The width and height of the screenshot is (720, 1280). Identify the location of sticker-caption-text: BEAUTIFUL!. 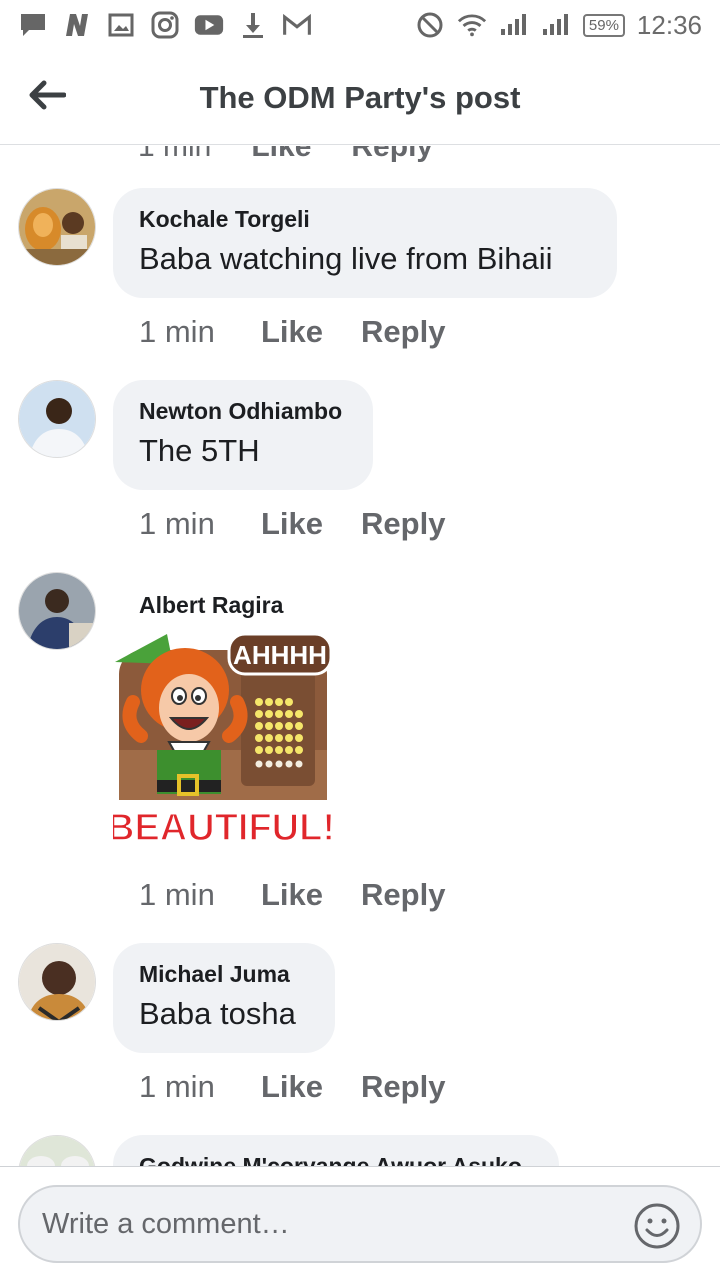
(224, 828).